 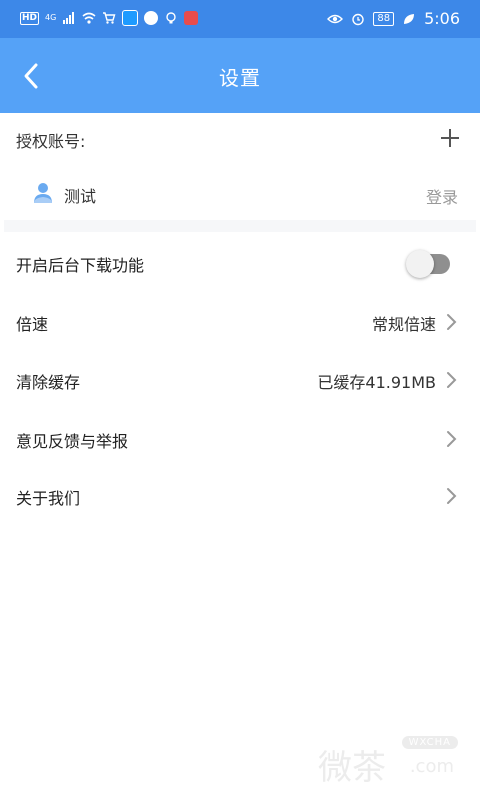 I want to click on background-download-label: 开启后台下载功能, so click(x=80, y=265).